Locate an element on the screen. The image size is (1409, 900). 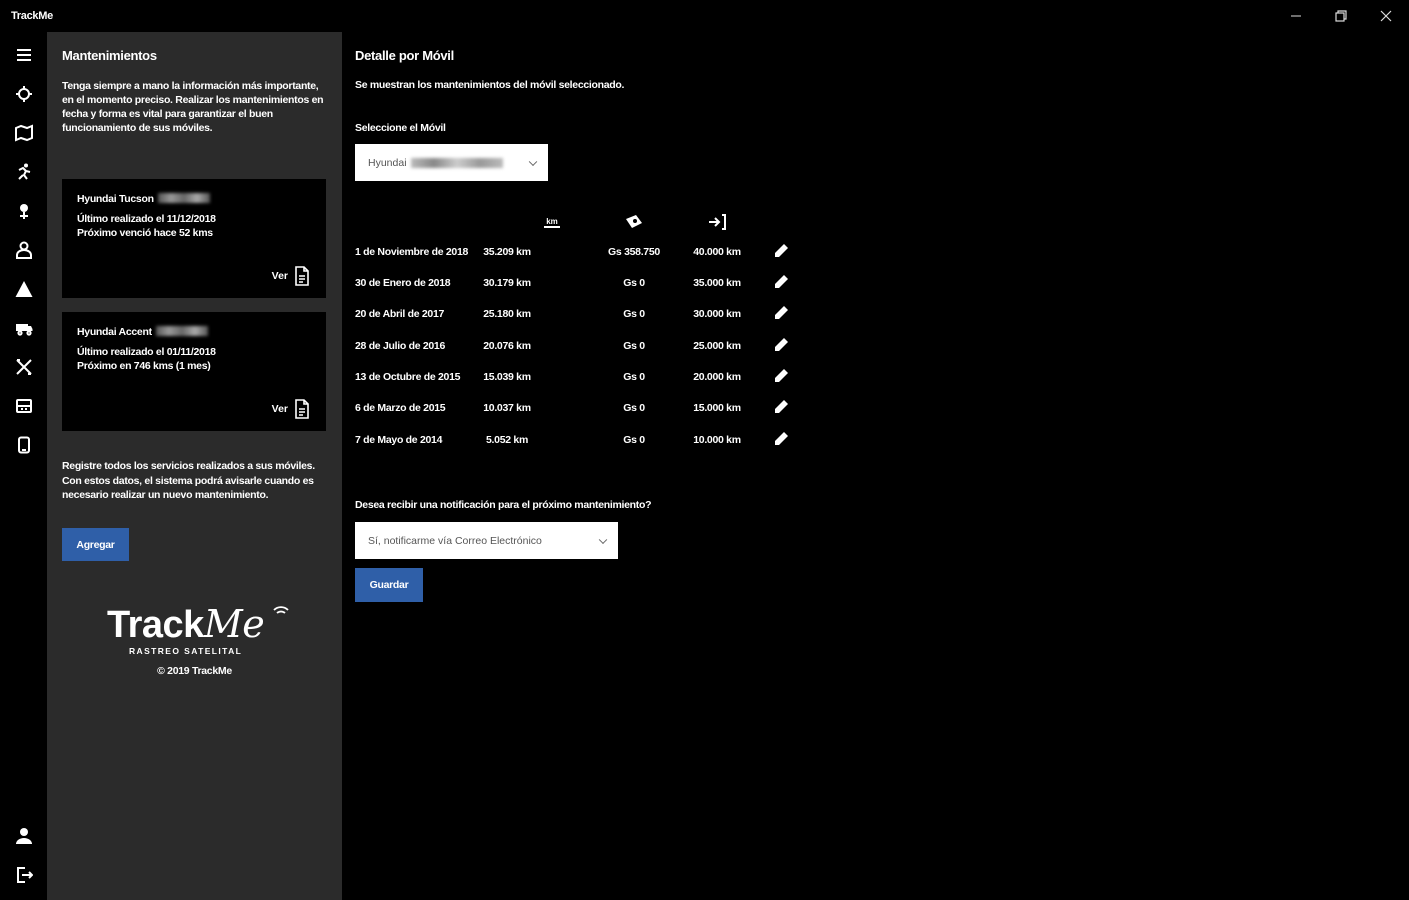
add-button: Agregar is located at coordinates (95, 544).